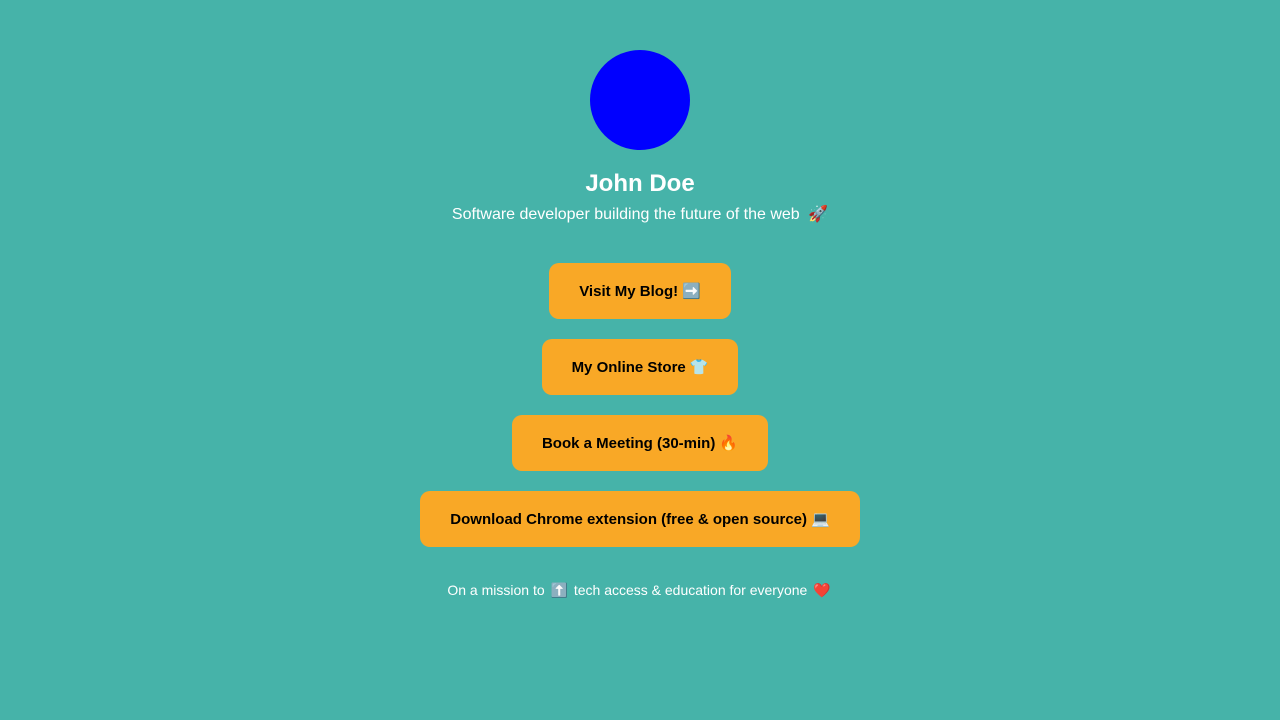  I want to click on footer-middle: tech access & education for everyone, so click(690, 590).